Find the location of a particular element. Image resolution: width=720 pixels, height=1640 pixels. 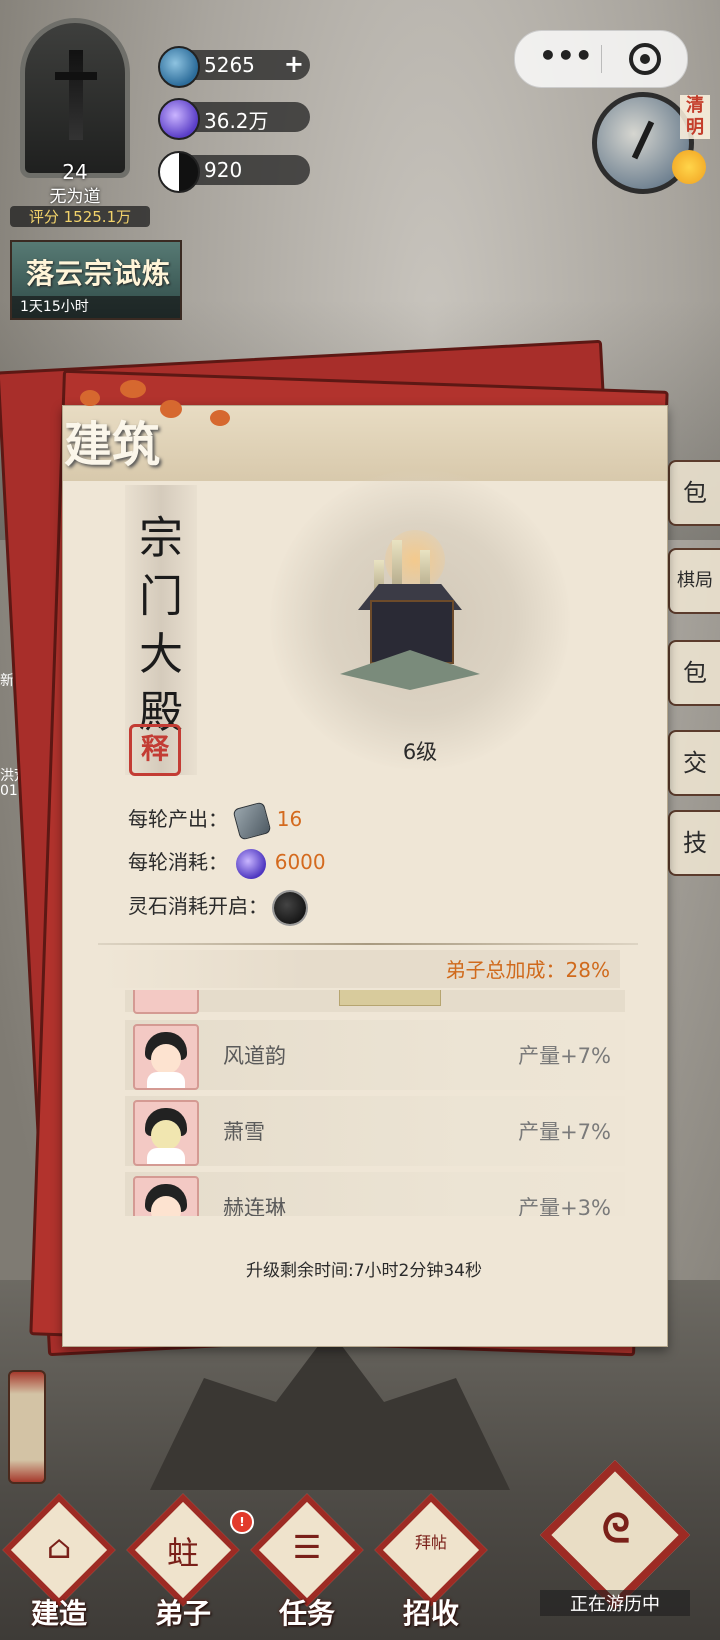

trial-countdown: 1天15小时 is located at coordinates (96, 307).